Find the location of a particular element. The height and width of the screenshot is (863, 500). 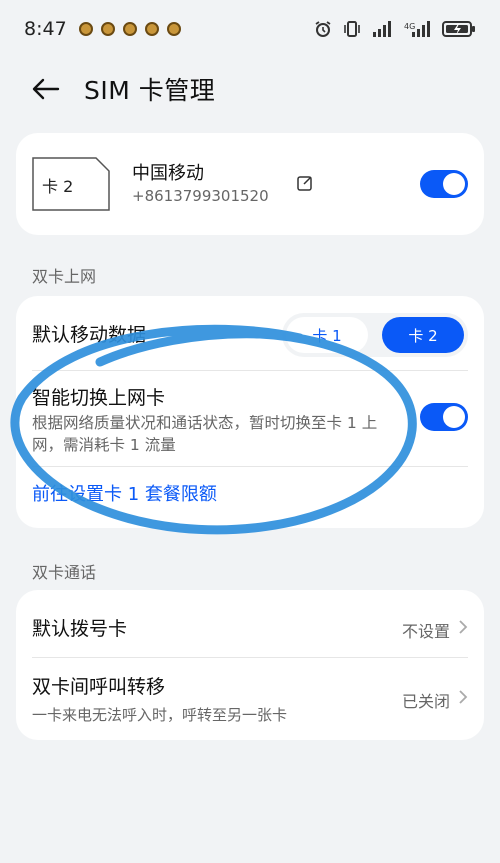

smart-switch-description: 根据网络质量状况和通话状态，暂时切换至卡 1 上网，需消耗卡 1 流量 is located at coordinates (205, 434).